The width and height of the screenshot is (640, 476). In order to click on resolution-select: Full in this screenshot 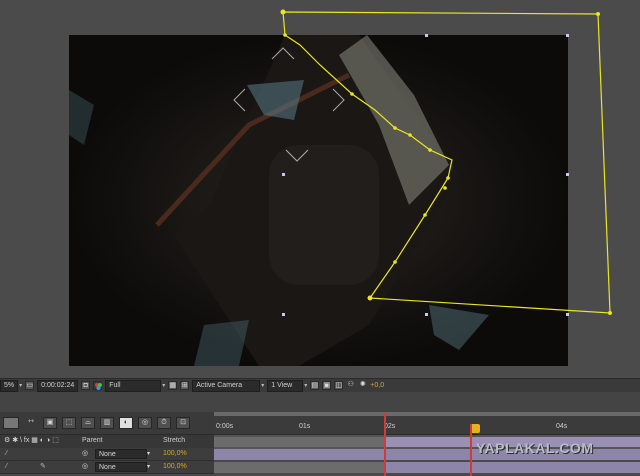, I will do `click(133, 385)`.